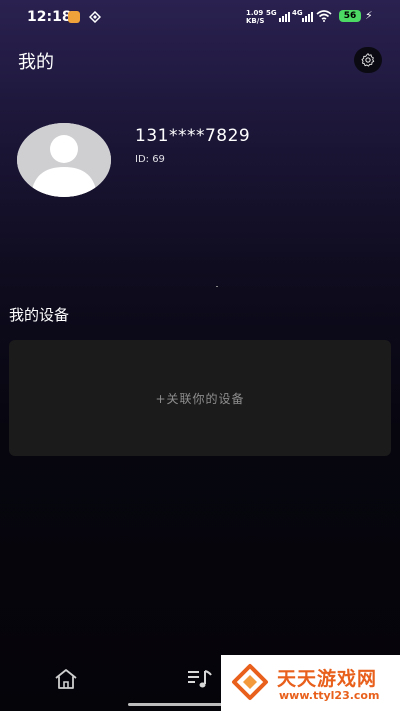  What do you see at coordinates (49, 17) in the screenshot?
I see `status-time: 12:18` at bounding box center [49, 17].